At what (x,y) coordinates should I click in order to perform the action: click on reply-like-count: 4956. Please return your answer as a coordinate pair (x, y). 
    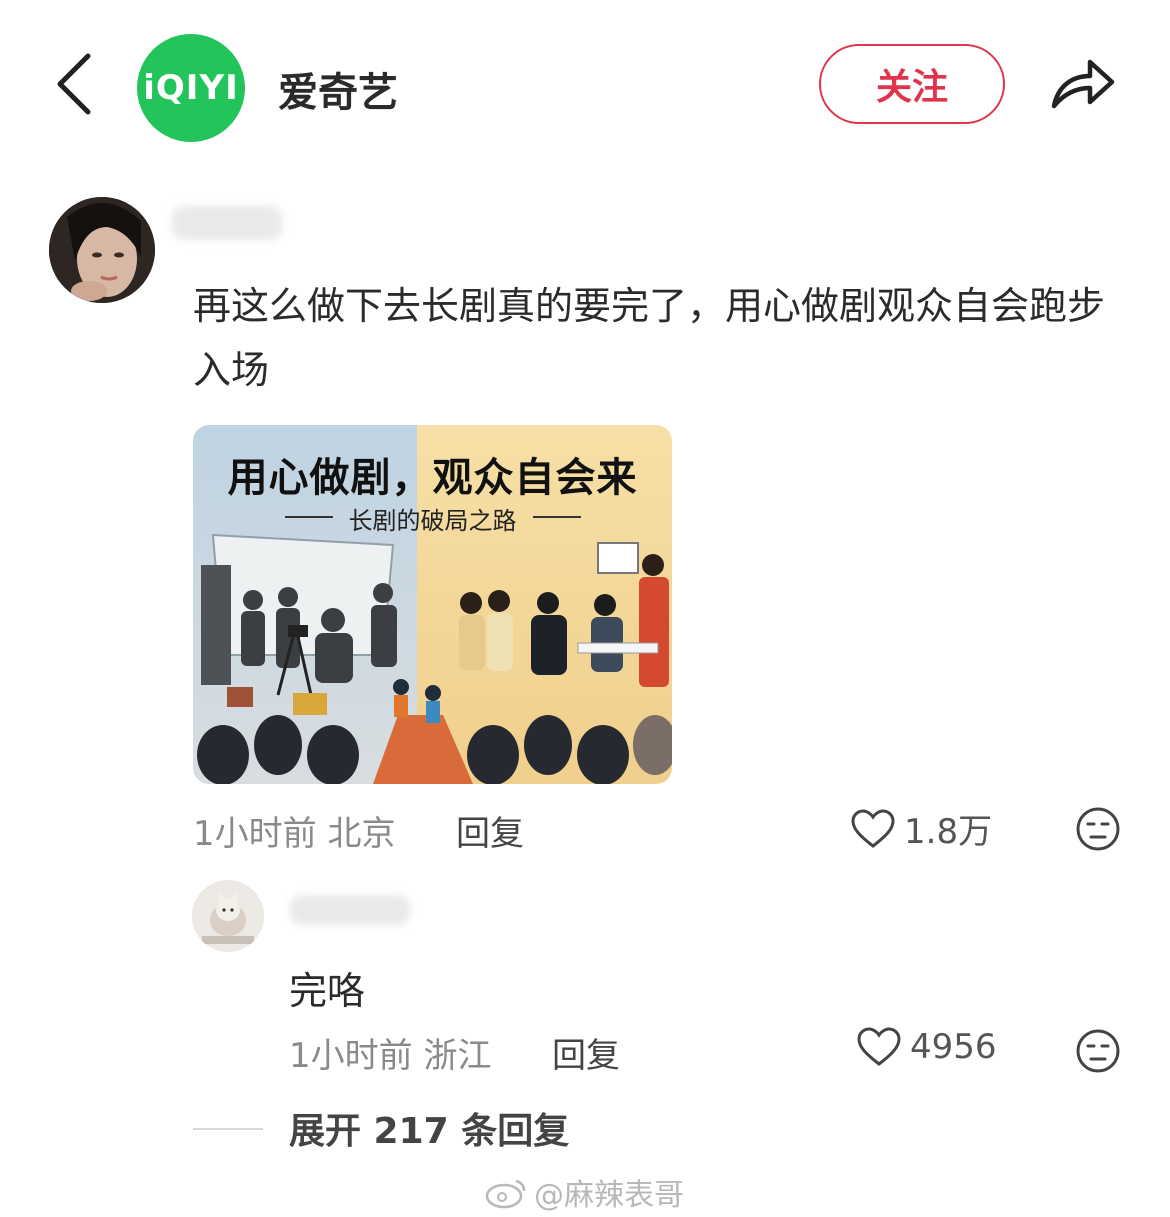
    Looking at the image, I should click on (953, 1047).